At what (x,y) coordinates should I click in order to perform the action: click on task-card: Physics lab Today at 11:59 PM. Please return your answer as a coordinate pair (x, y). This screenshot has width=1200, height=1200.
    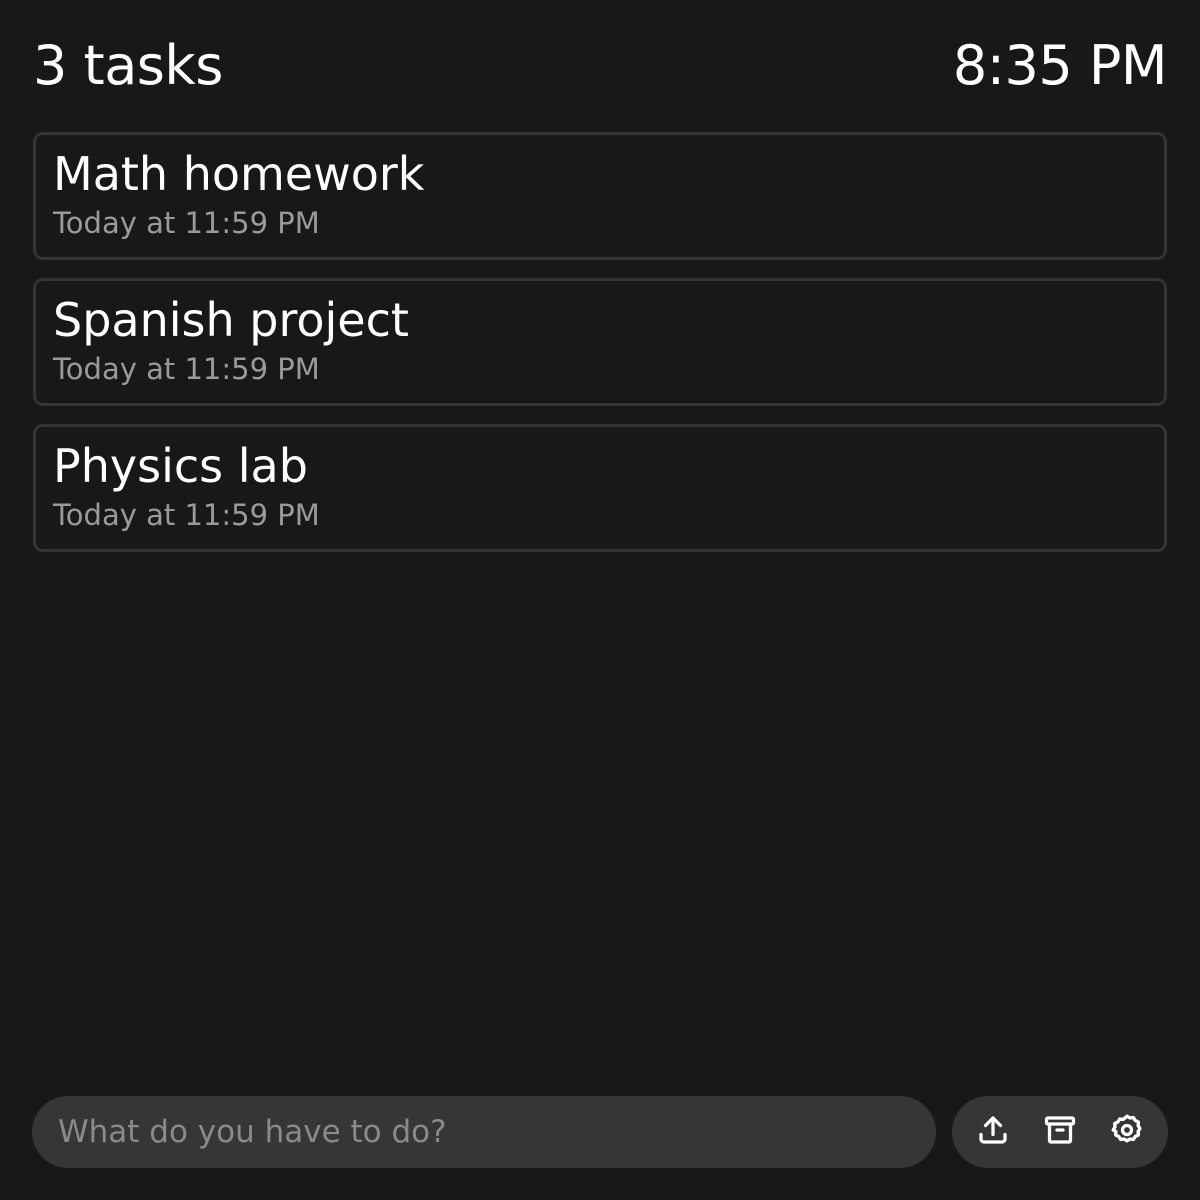
    Looking at the image, I should click on (600, 488).